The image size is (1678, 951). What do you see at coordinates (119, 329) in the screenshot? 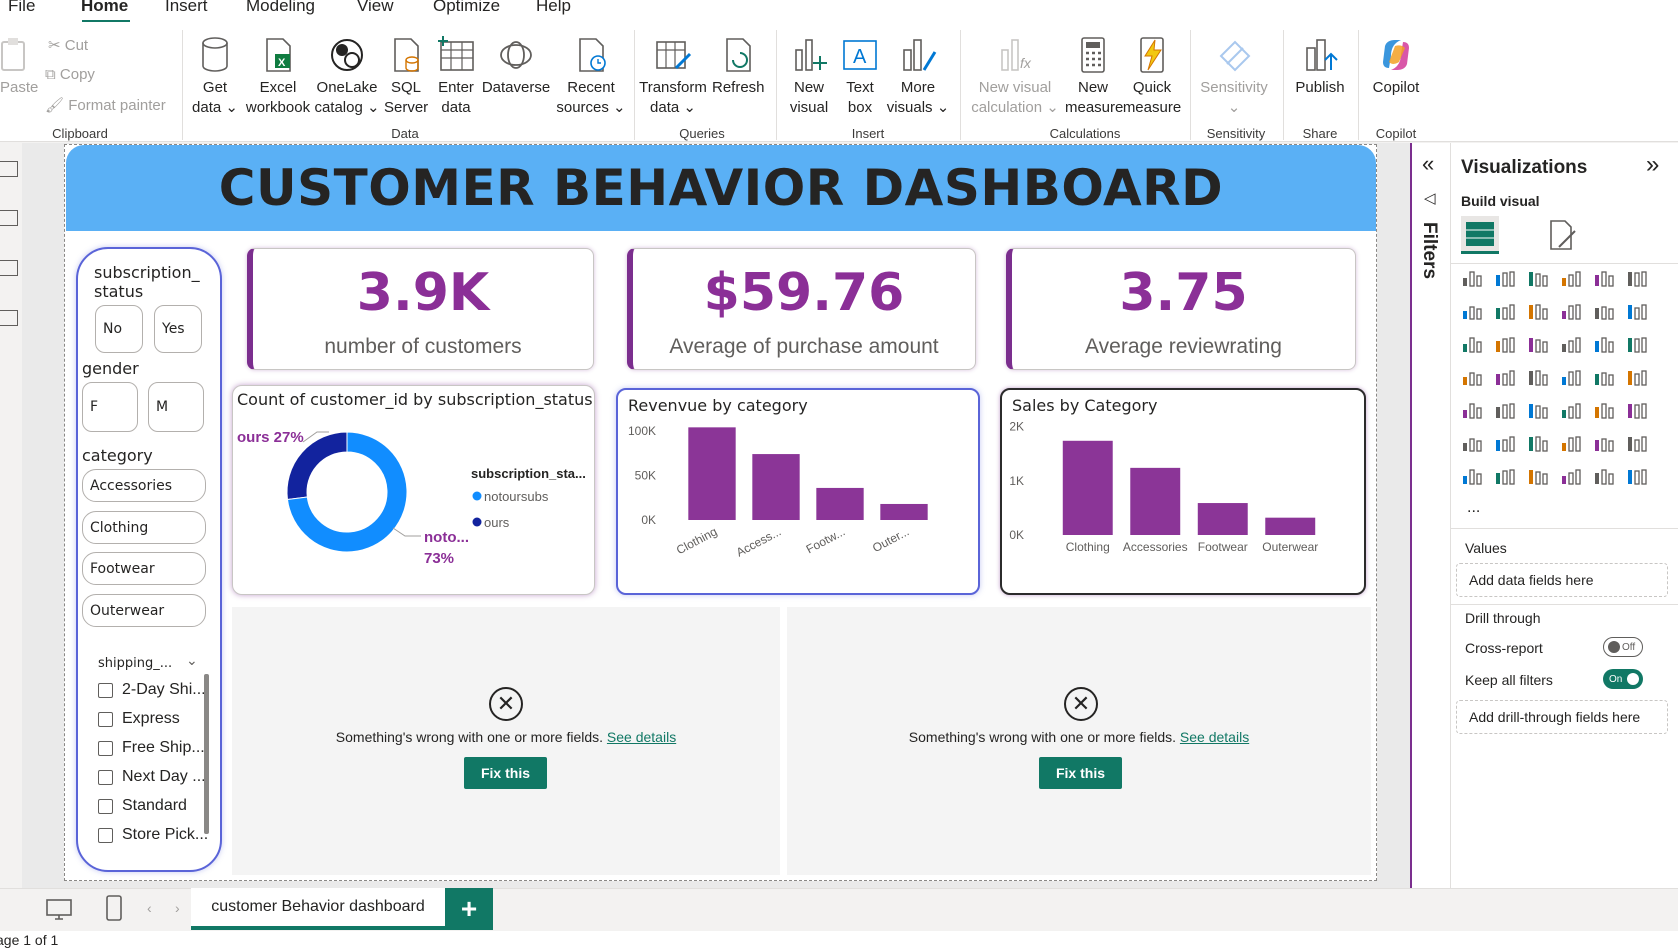
I see `subscription-option-no: No` at bounding box center [119, 329].